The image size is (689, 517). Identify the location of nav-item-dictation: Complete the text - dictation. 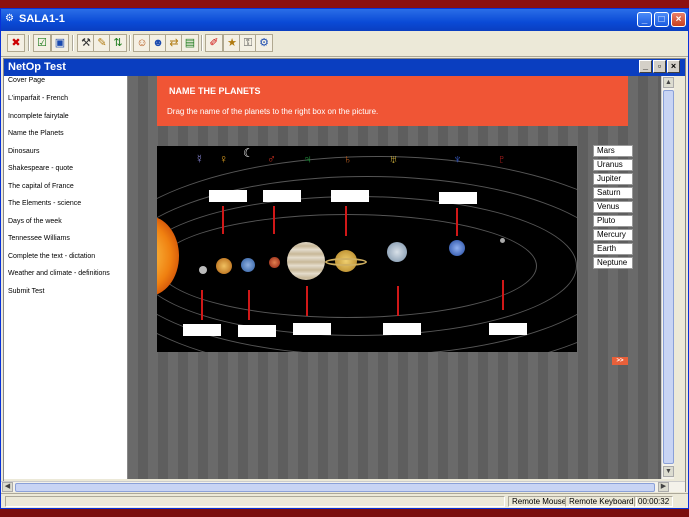
(51, 256).